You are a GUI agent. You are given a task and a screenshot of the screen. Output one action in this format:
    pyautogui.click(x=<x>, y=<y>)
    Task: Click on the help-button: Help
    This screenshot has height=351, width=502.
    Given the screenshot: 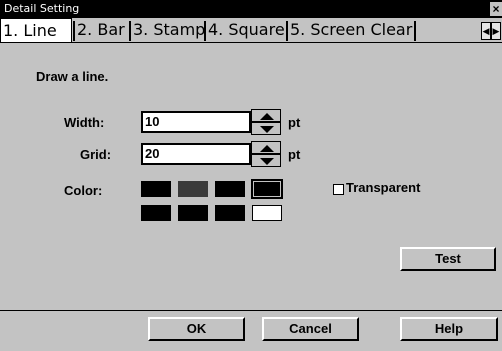 What is the action you would take?
    pyautogui.click(x=449, y=329)
    